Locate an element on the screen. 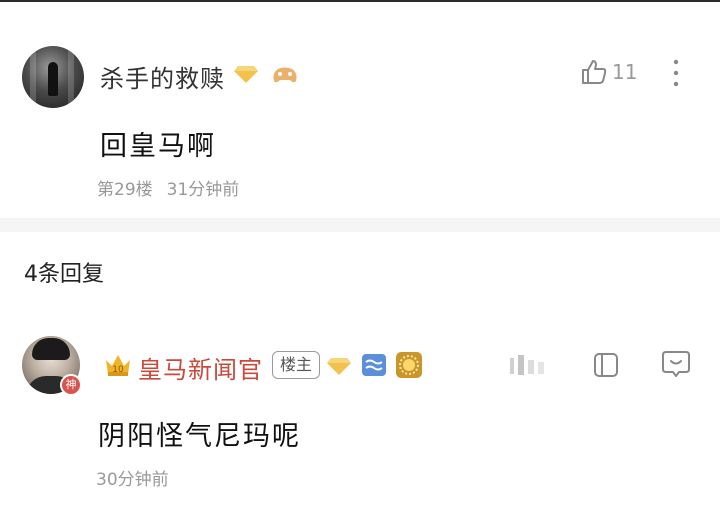 The height and width of the screenshot is (525, 720). comment-meta: 第29楼 31分钟前 is located at coordinates (175, 187).